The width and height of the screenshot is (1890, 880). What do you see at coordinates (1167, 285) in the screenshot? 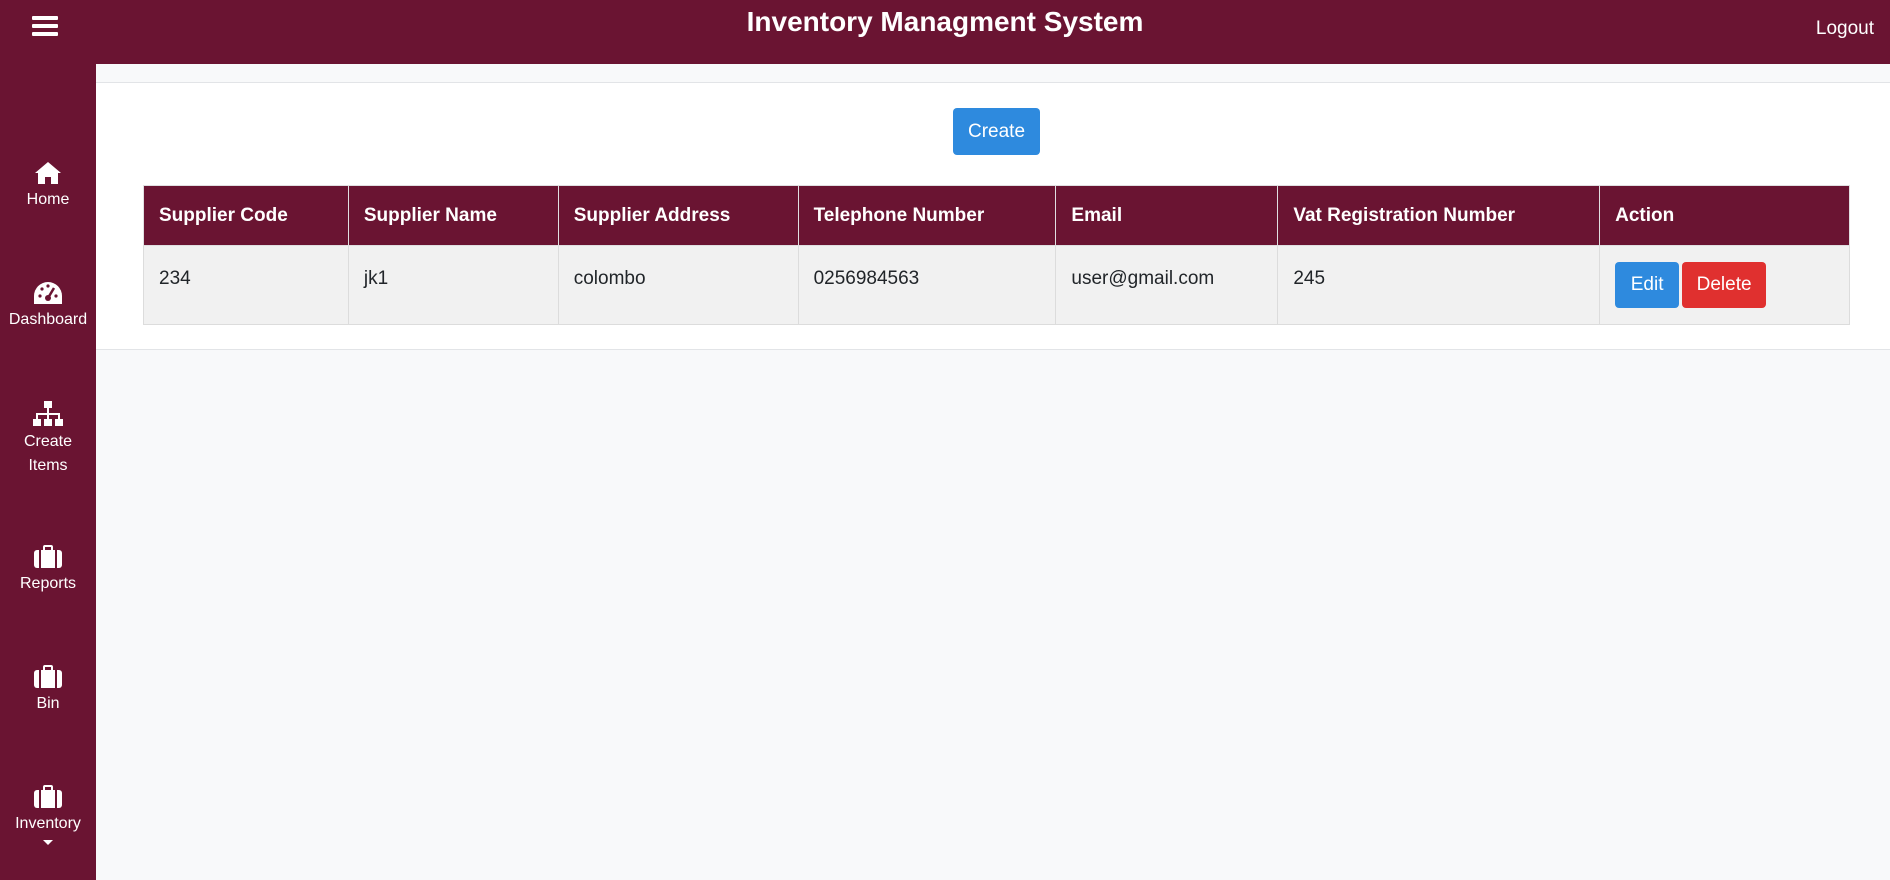
I see `email-cell: user@gmail.com` at bounding box center [1167, 285].